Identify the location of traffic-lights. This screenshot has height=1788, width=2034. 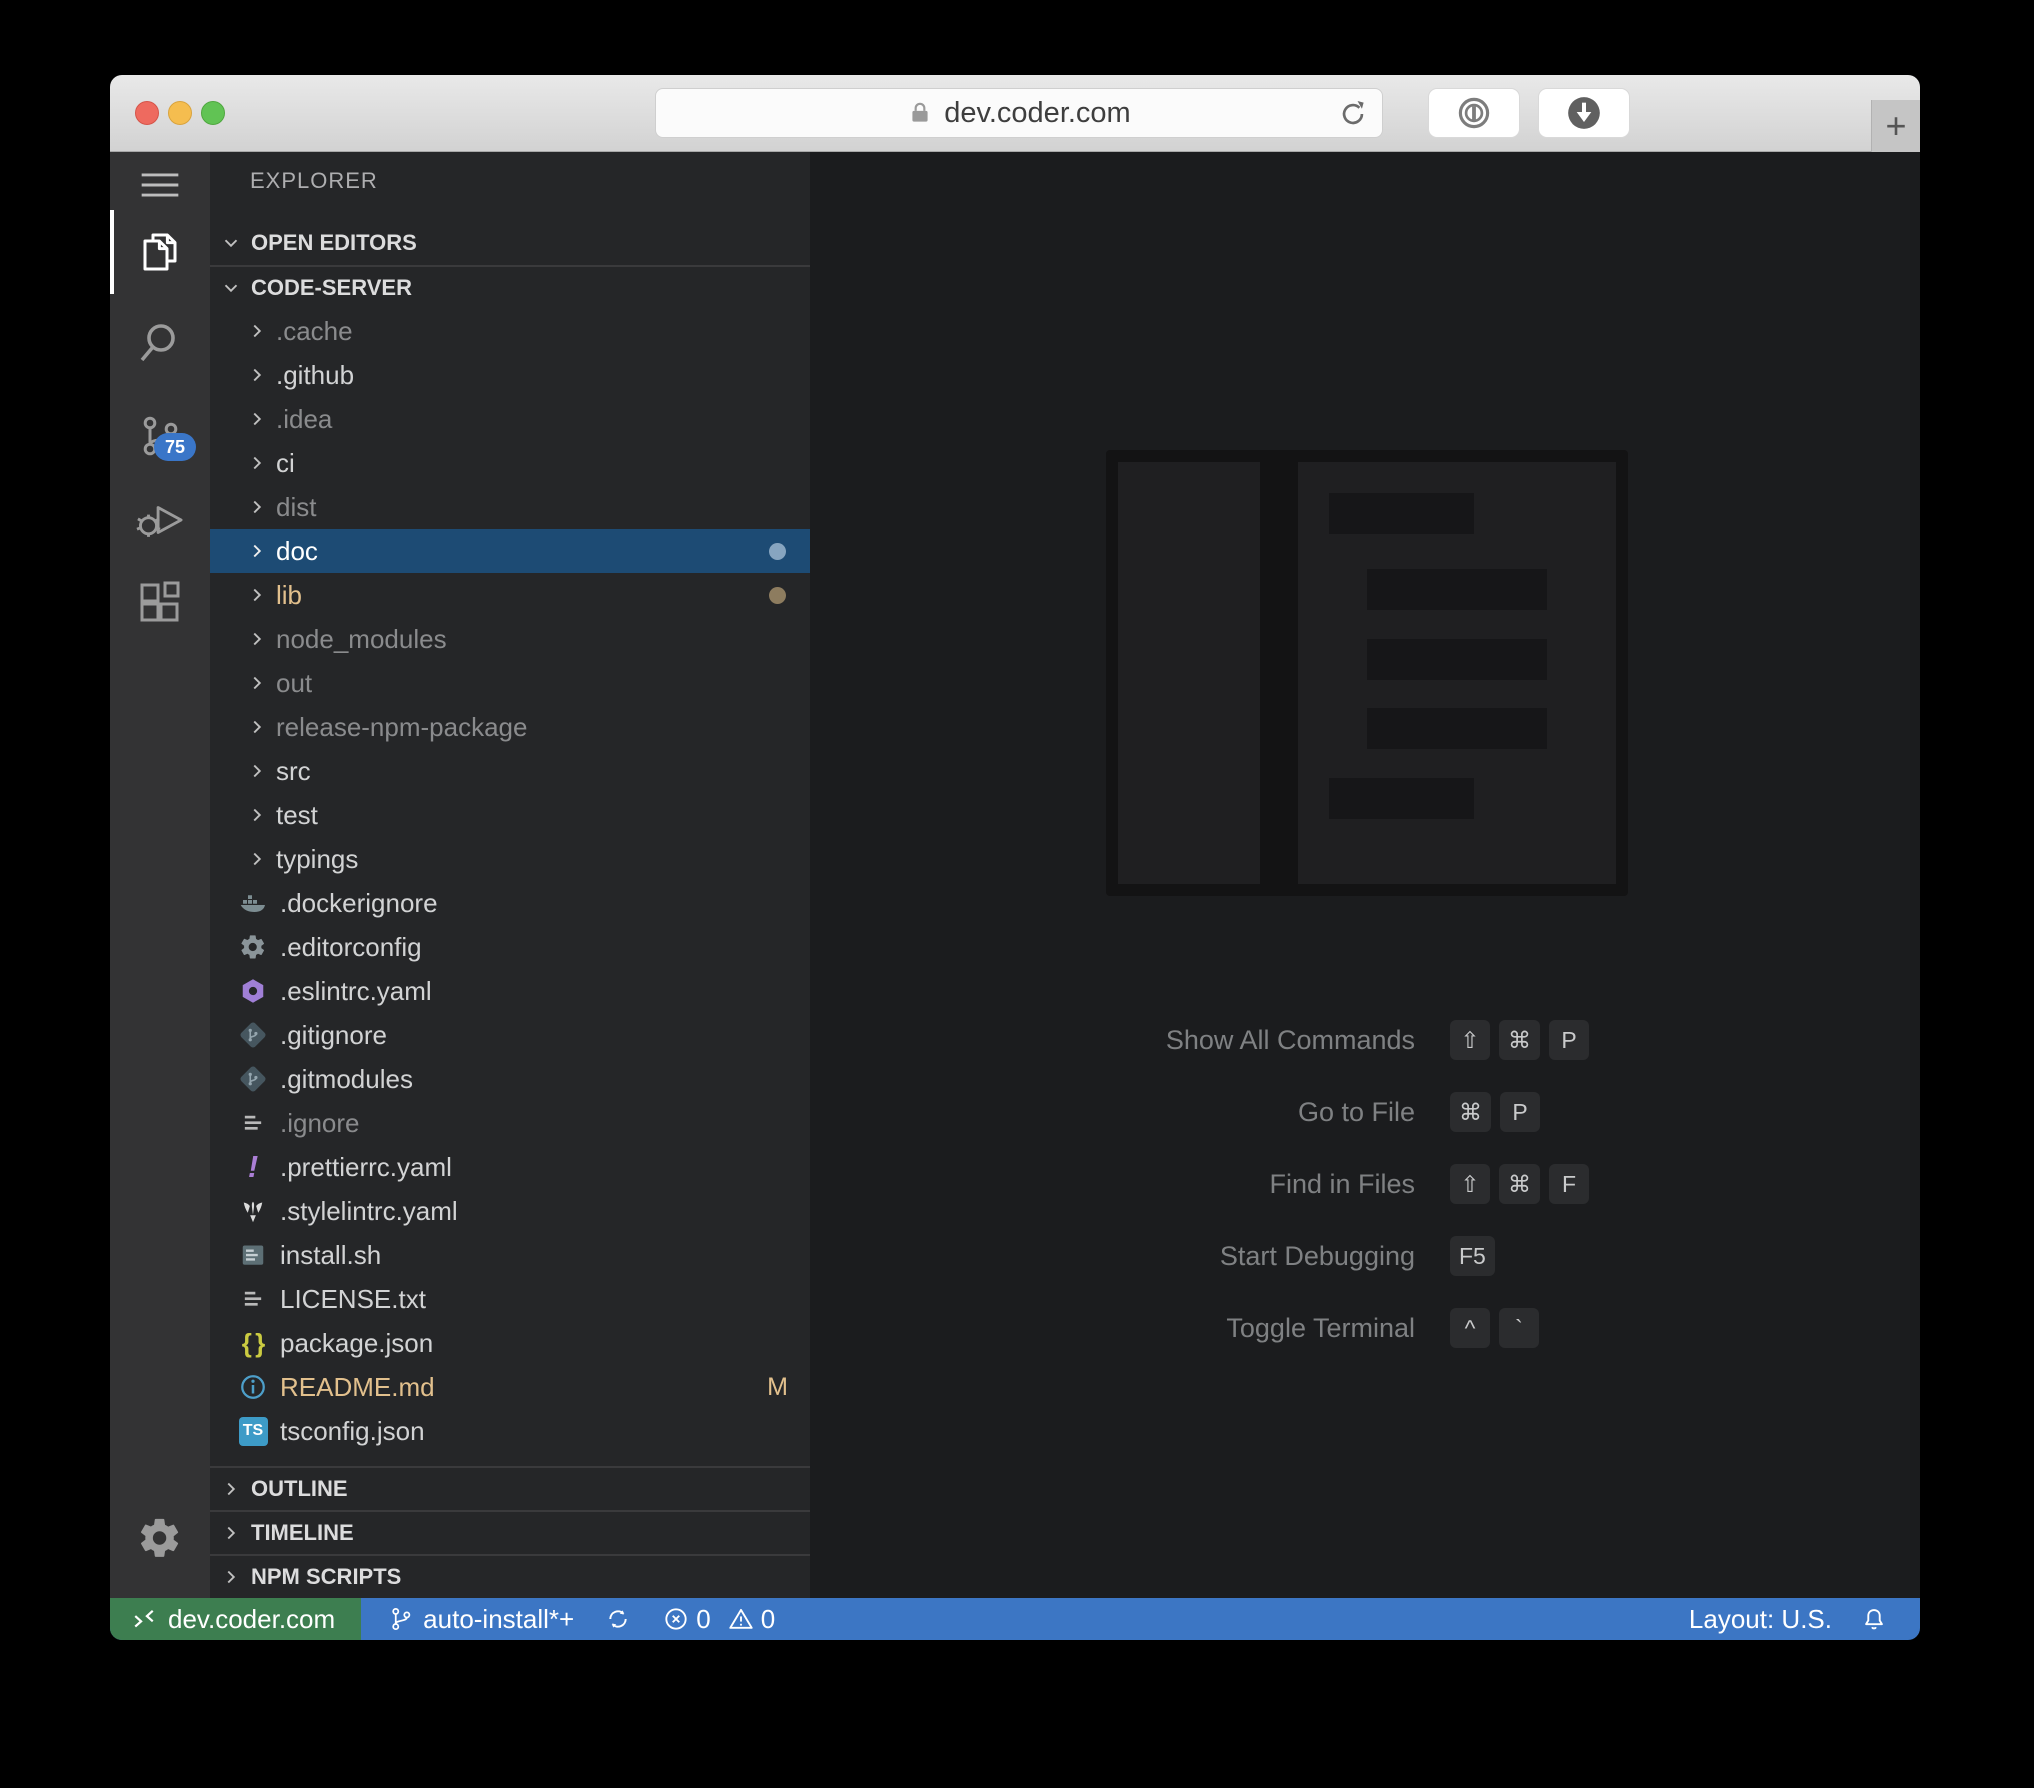
(180, 113).